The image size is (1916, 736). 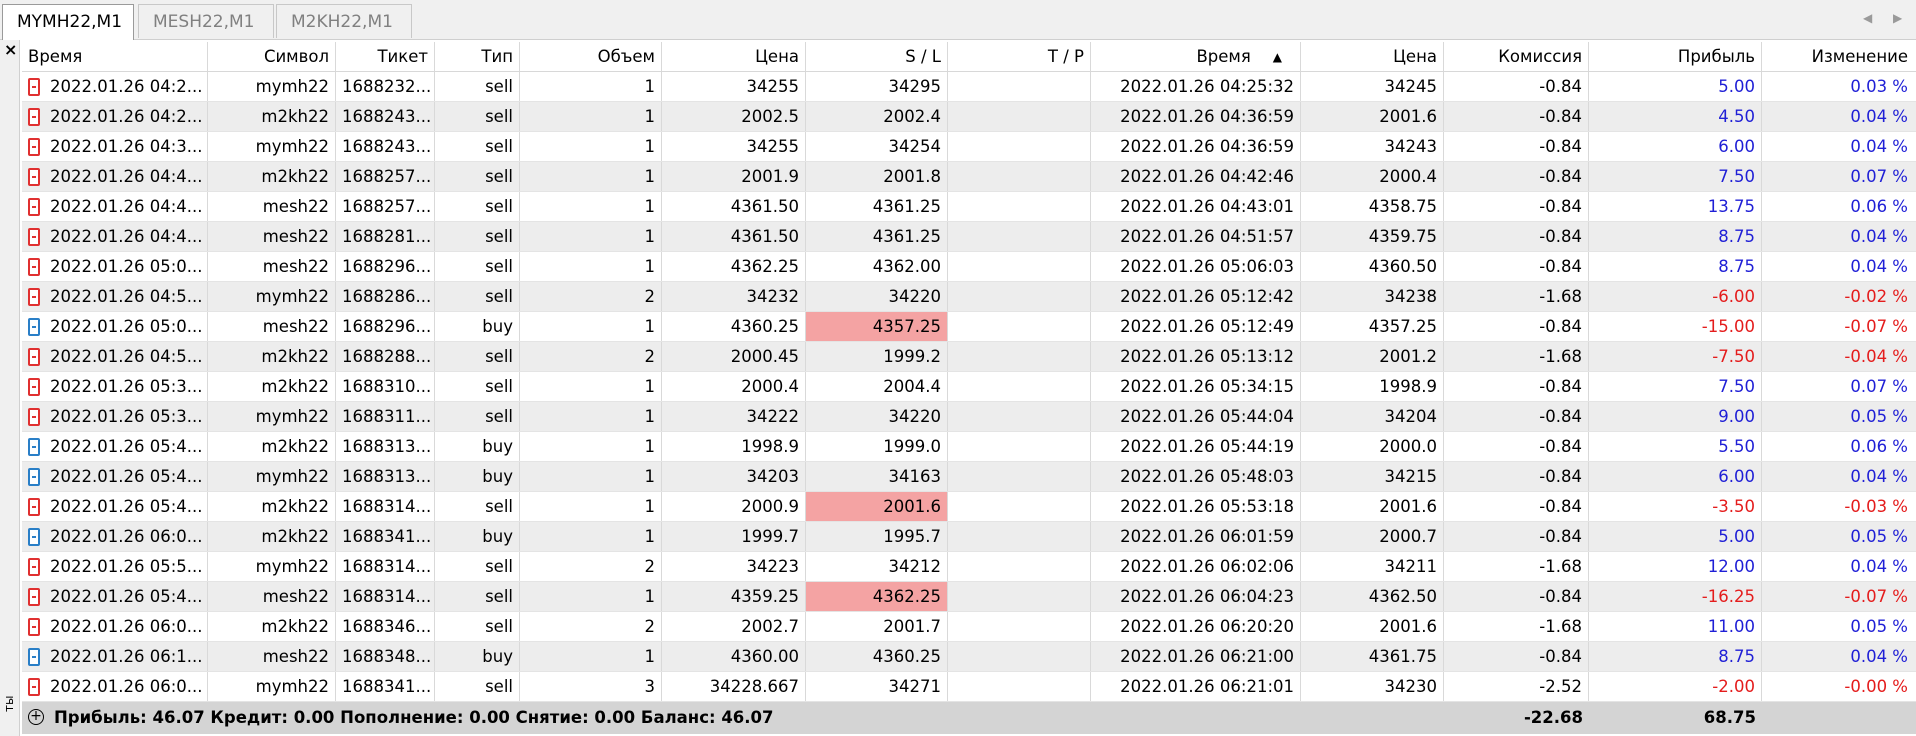 I want to click on column-header-symbol: Символ, so click(x=272, y=56).